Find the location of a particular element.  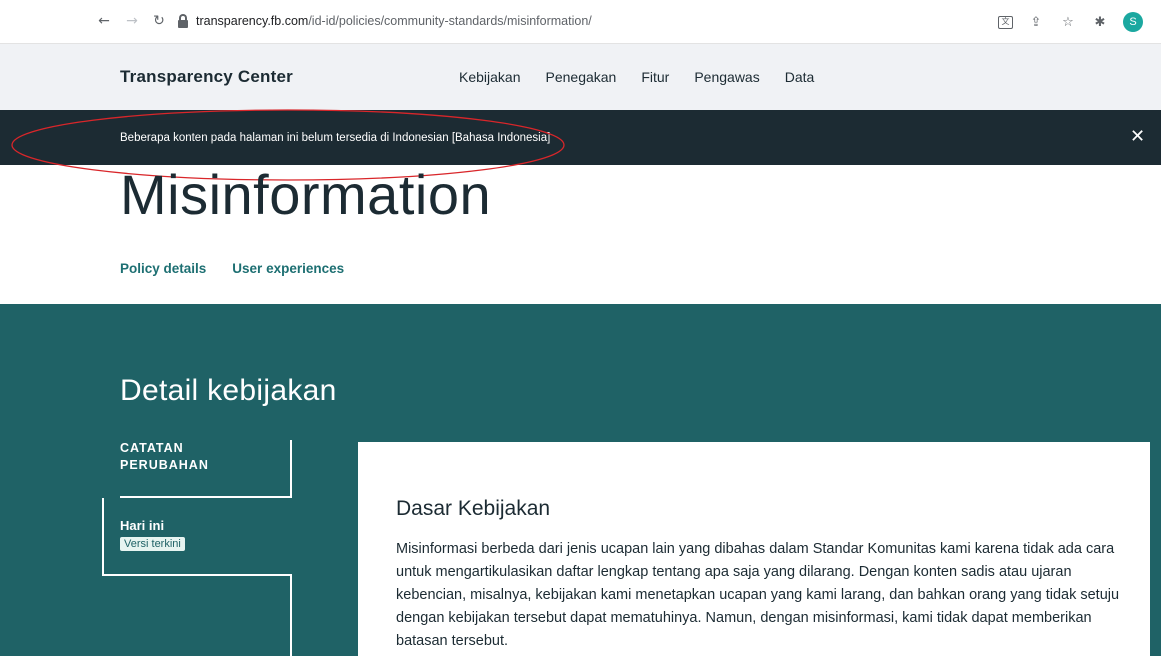

changelog-label: CATATAN PERUBAHAN is located at coordinates (164, 456).